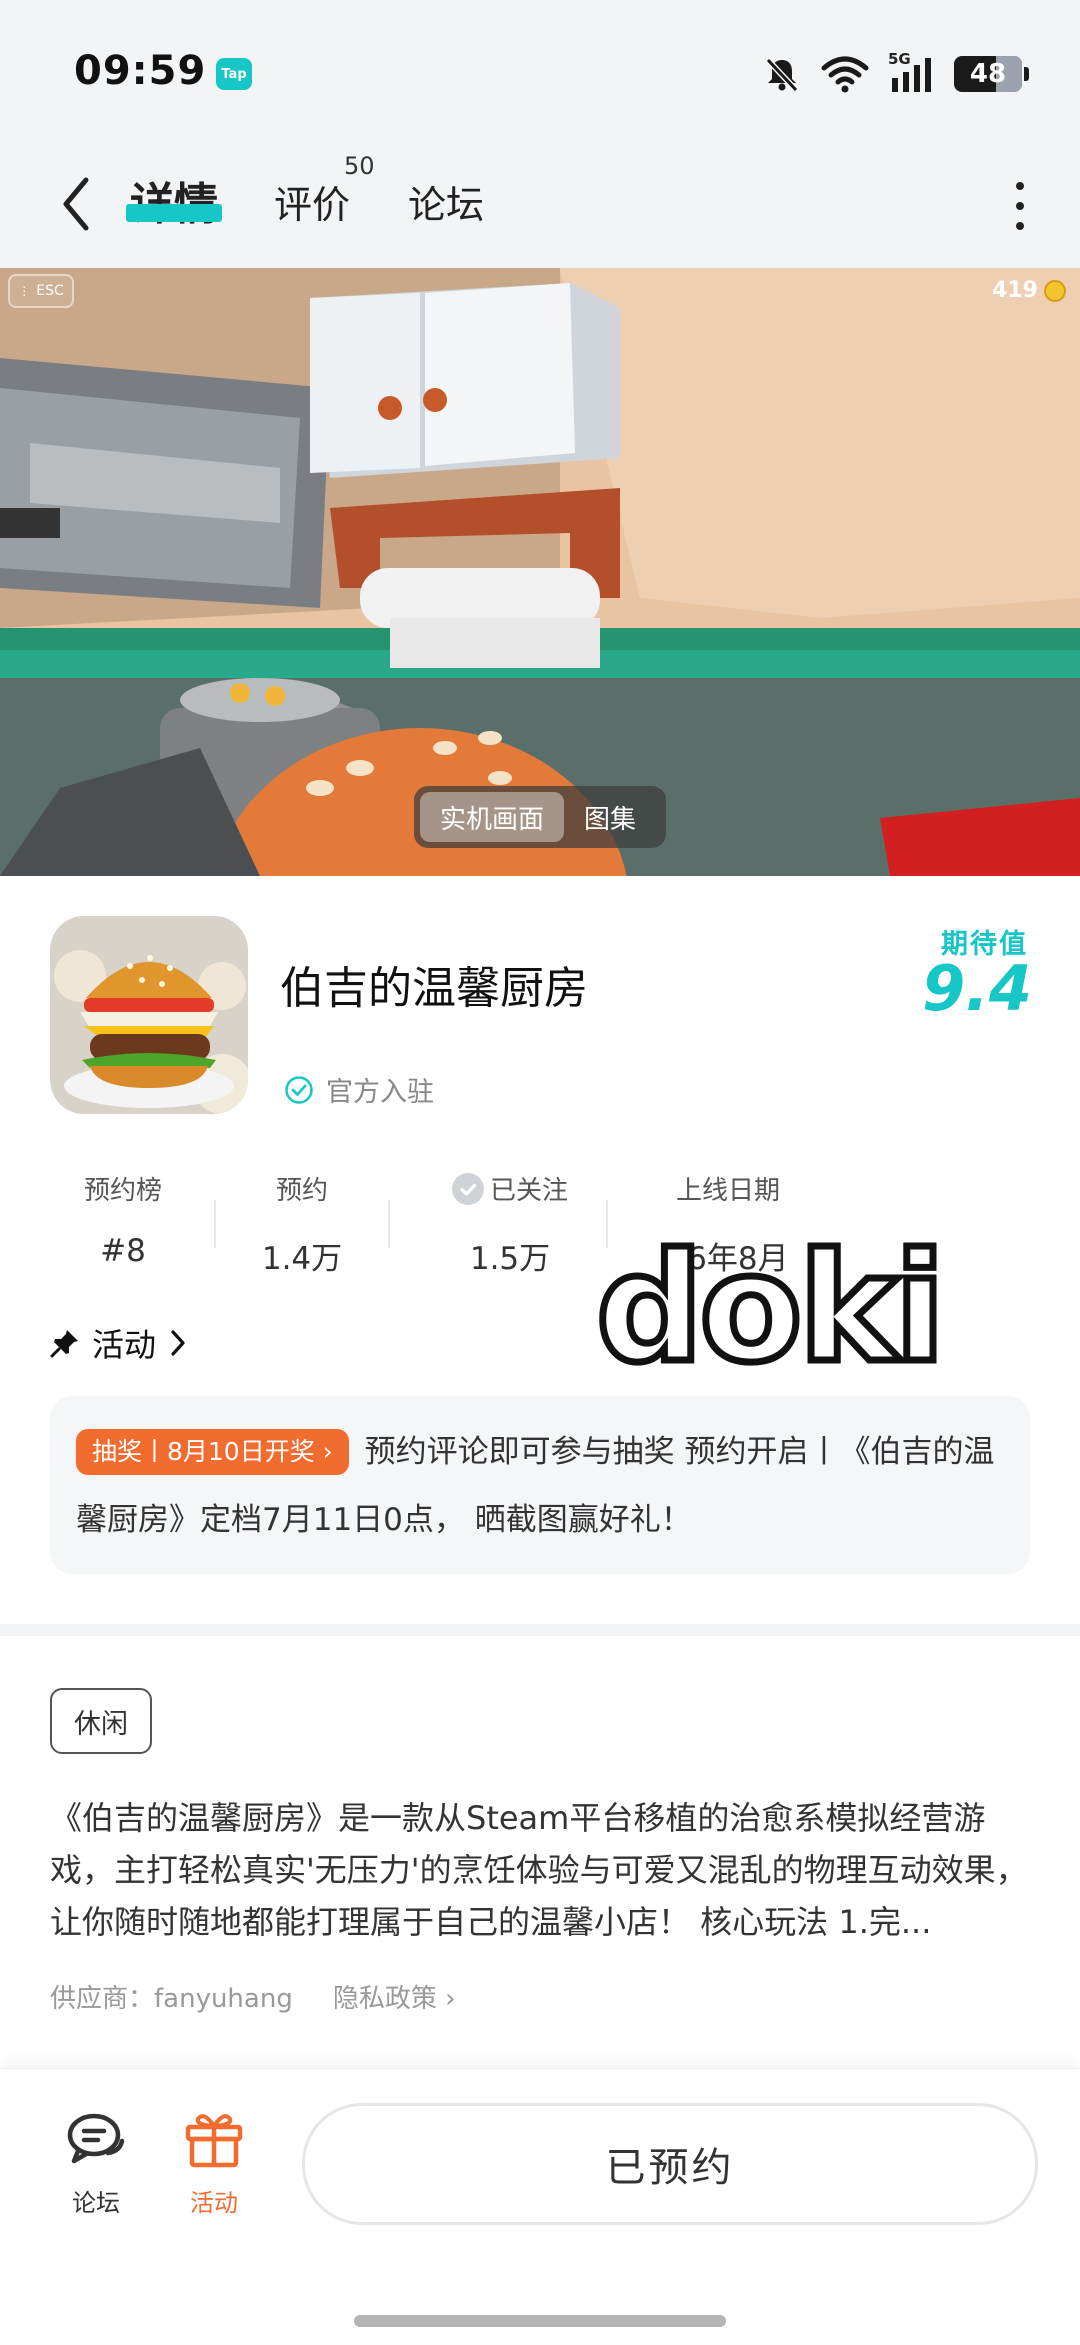 Image resolution: width=1080 pixels, height=2345 pixels. What do you see at coordinates (212, 1452) in the screenshot?
I see `lottery-tag: 抽奖丨8月10日开奖 ›` at bounding box center [212, 1452].